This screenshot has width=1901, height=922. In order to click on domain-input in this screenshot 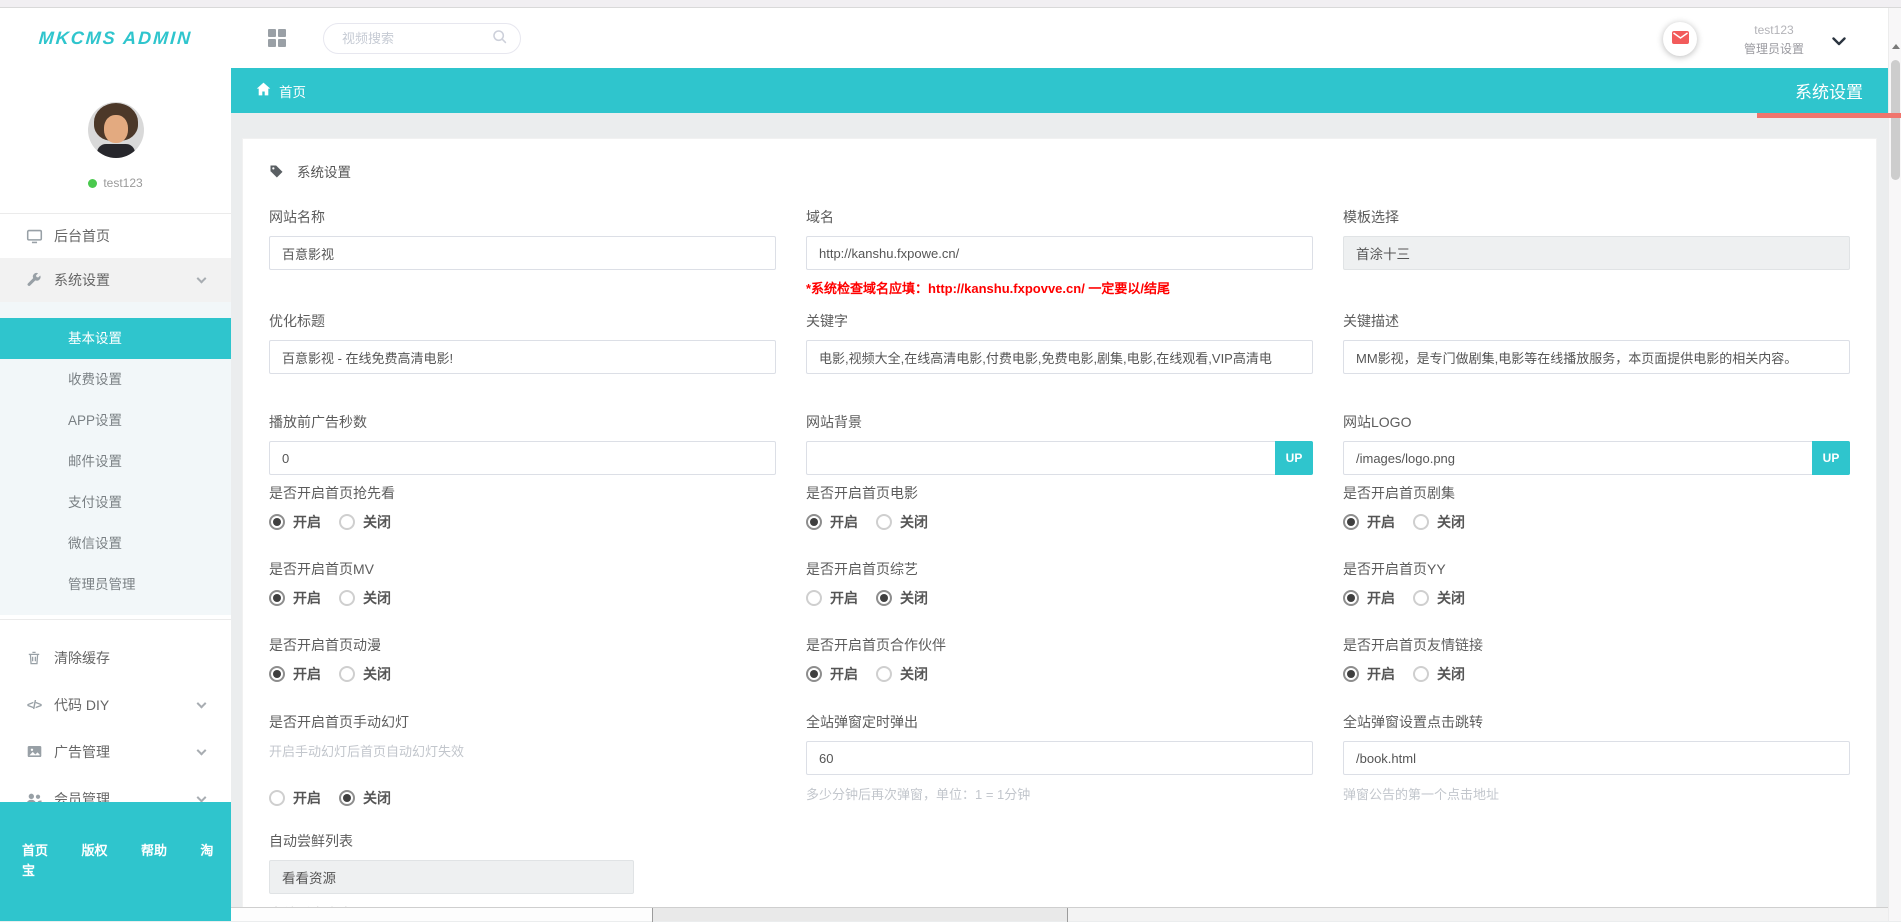, I will do `click(1059, 253)`.